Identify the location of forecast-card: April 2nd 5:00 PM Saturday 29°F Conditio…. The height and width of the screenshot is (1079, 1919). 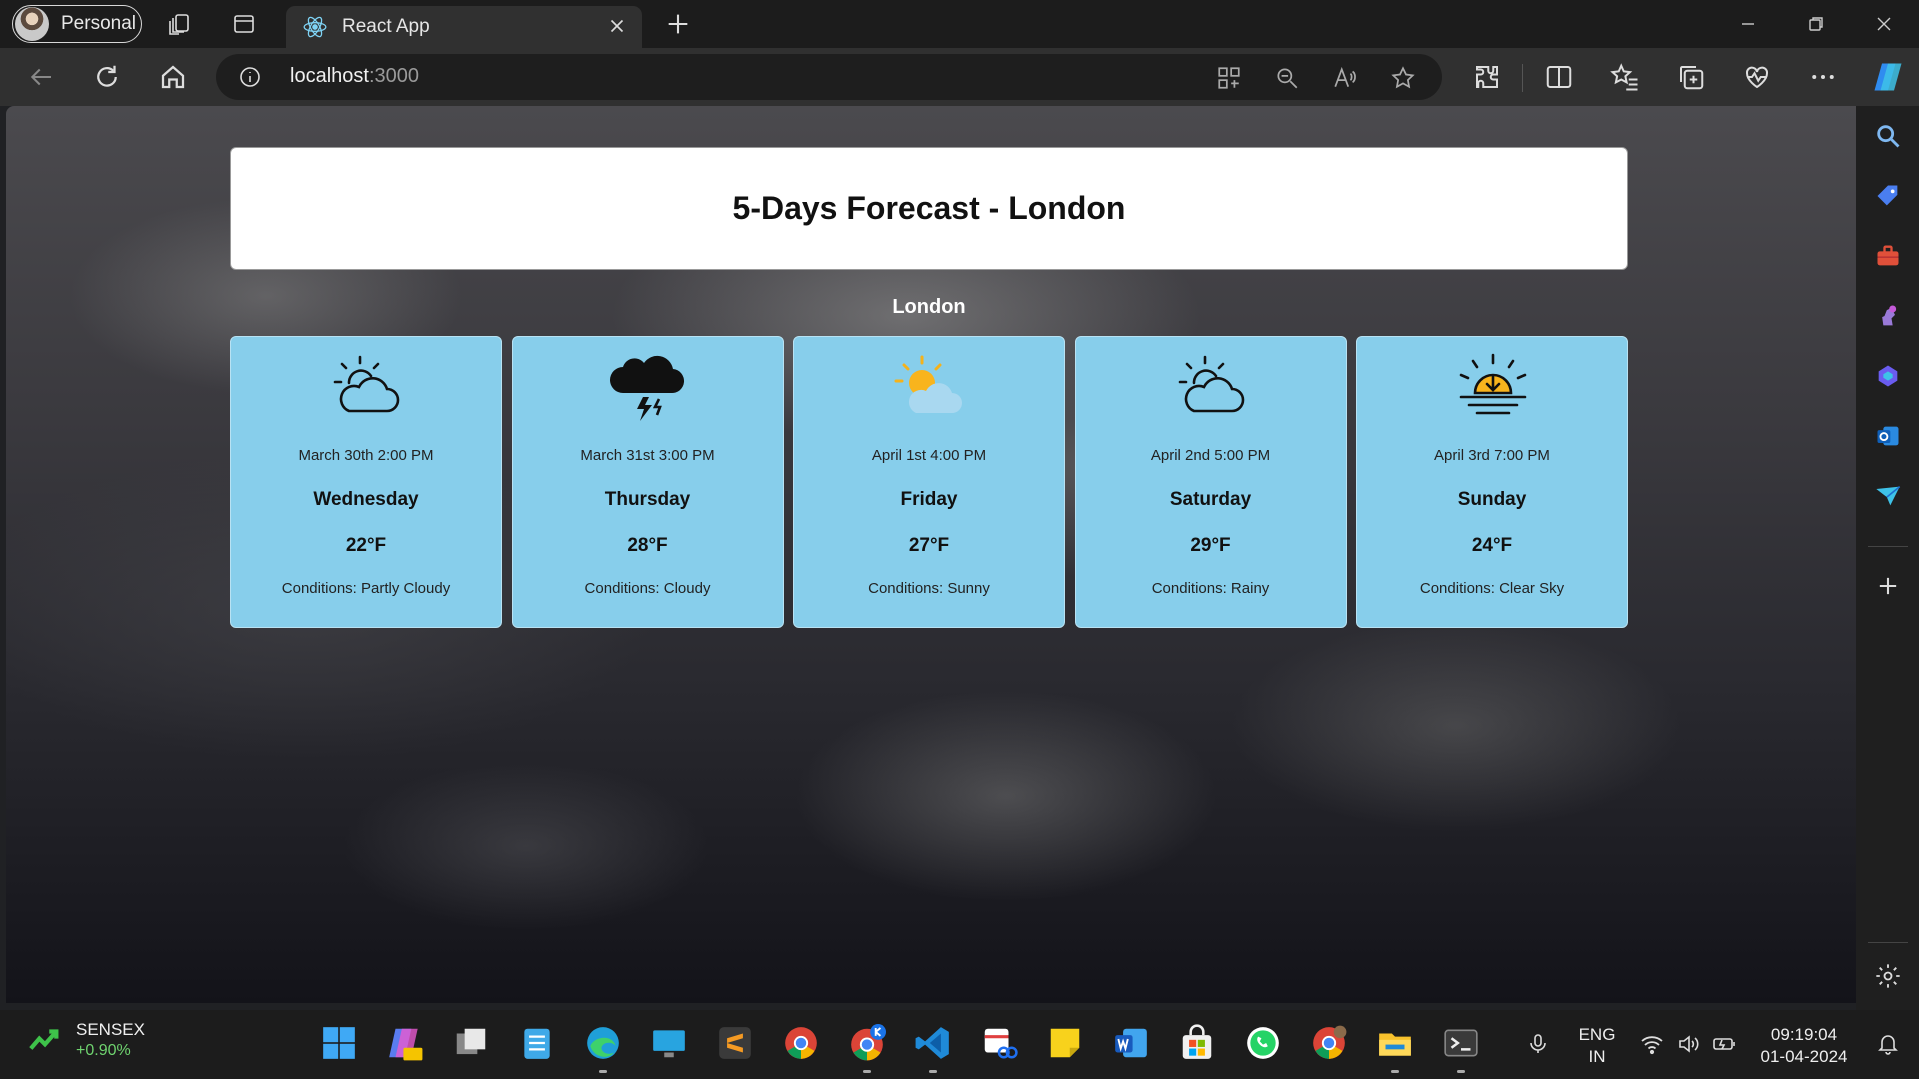
(1210, 482).